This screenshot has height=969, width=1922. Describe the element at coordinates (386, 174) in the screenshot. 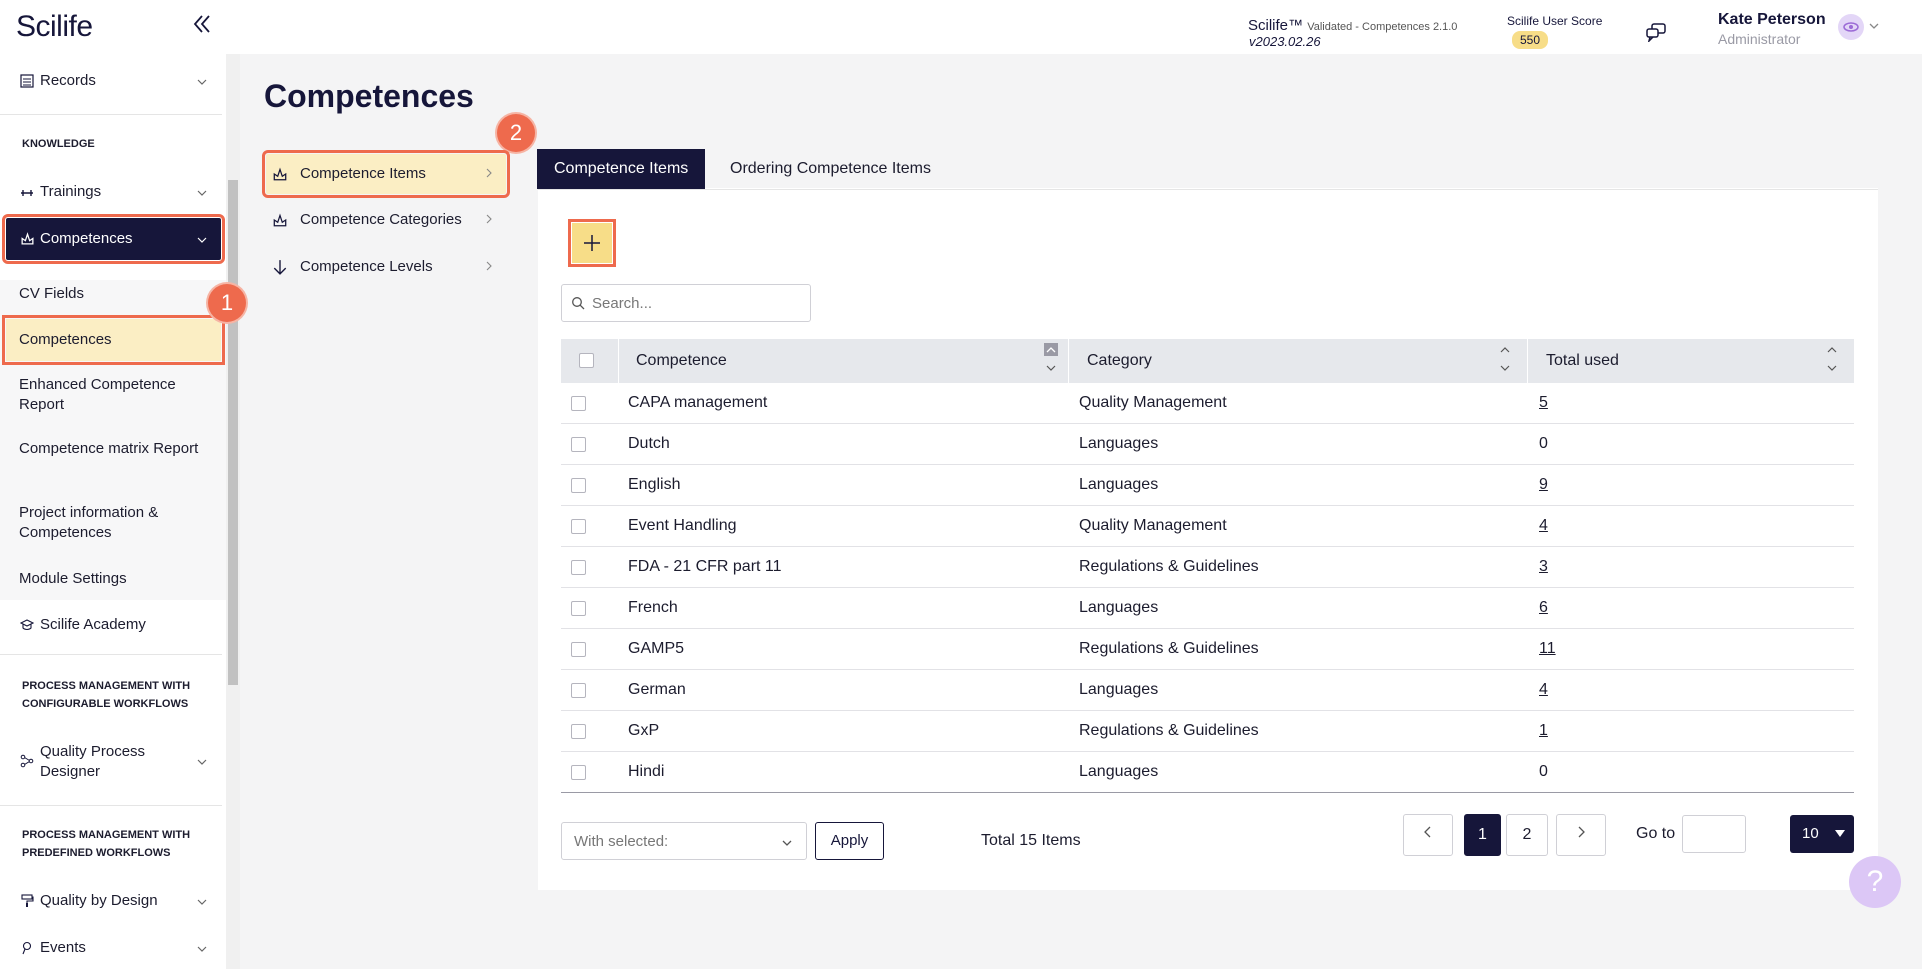

I see `subnav-competence-items: Competence Items` at that location.